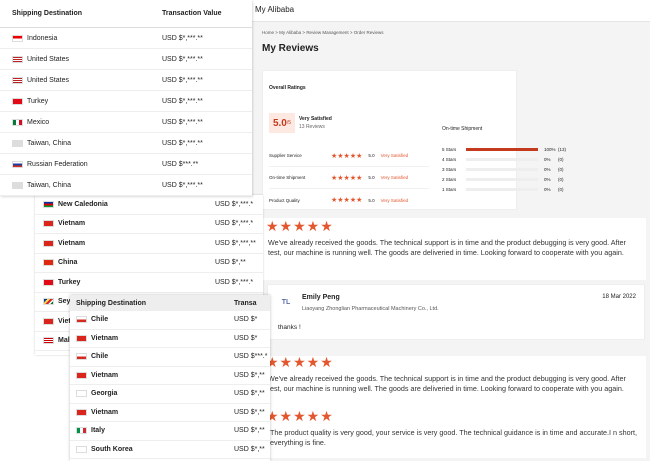 The height and width of the screenshot is (461, 650). I want to click on dist-bar-fill, so click(502, 149).